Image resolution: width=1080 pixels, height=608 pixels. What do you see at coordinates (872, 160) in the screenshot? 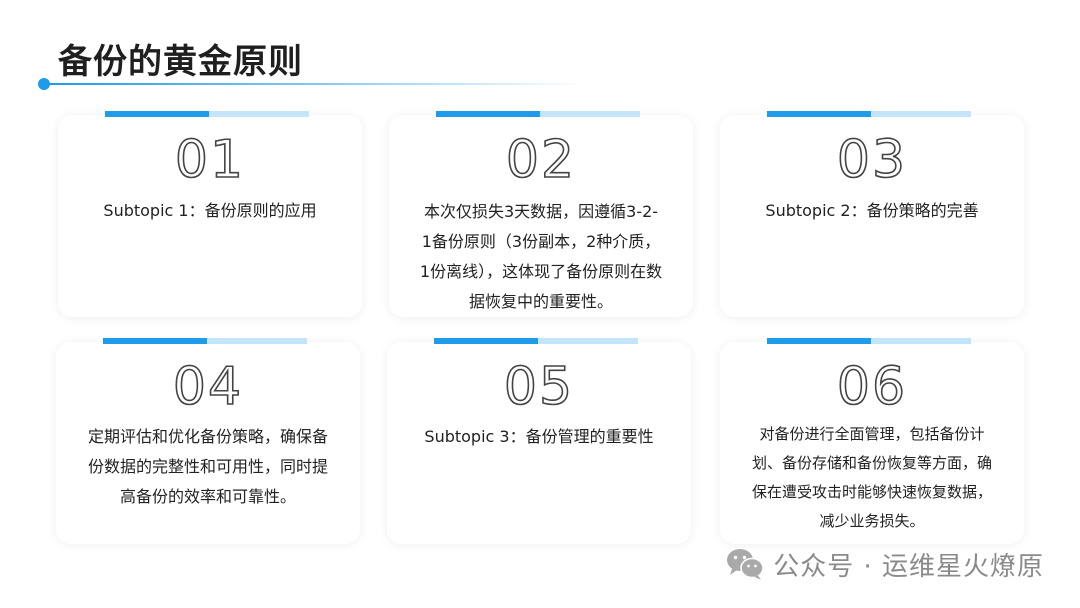
I see `card-number: 03` at bounding box center [872, 160].